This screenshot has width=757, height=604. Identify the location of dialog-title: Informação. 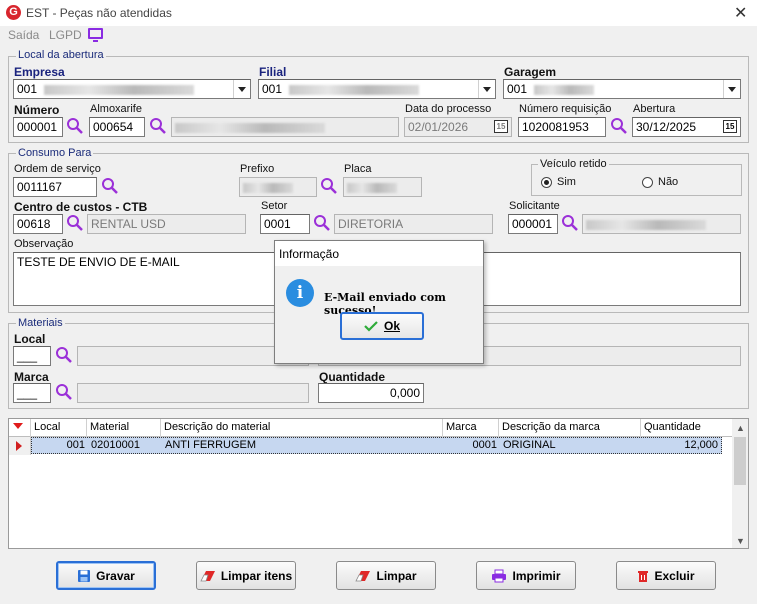
(309, 254).